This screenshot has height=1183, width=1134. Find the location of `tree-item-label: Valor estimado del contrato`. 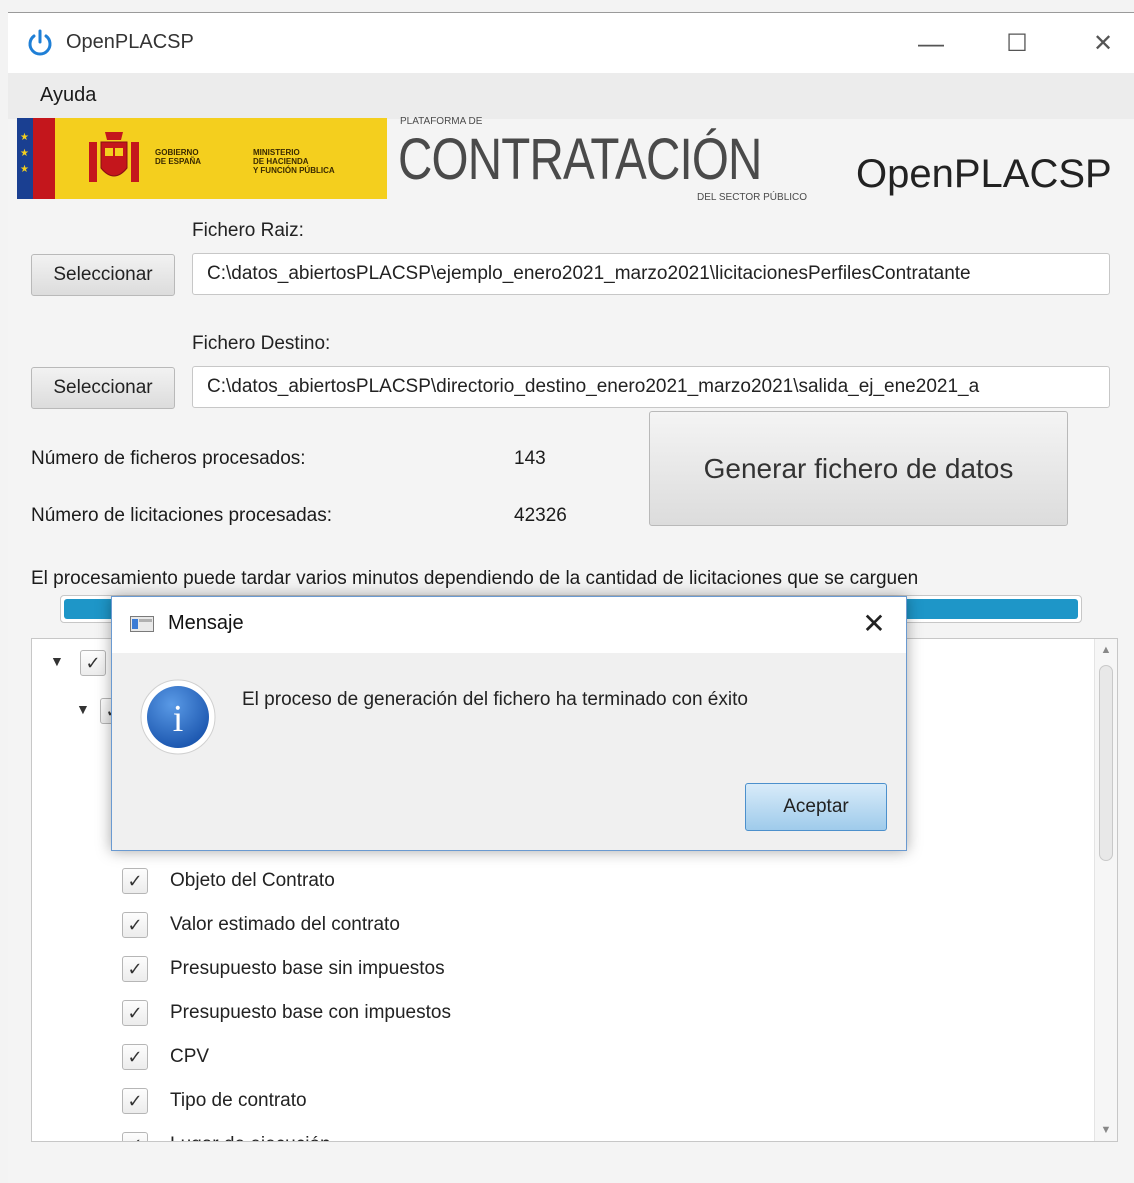

tree-item-label: Valor estimado del contrato is located at coordinates (285, 924).